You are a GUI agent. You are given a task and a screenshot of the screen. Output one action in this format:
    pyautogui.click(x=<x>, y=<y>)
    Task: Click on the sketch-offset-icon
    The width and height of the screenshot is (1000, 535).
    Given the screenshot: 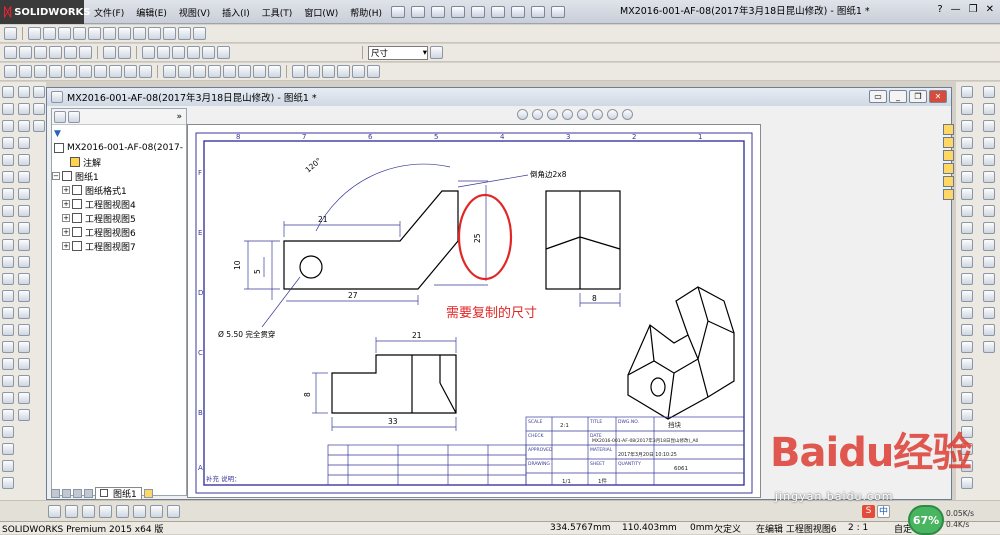 What is the action you would take?
    pyautogui.click(x=989, y=262)
    